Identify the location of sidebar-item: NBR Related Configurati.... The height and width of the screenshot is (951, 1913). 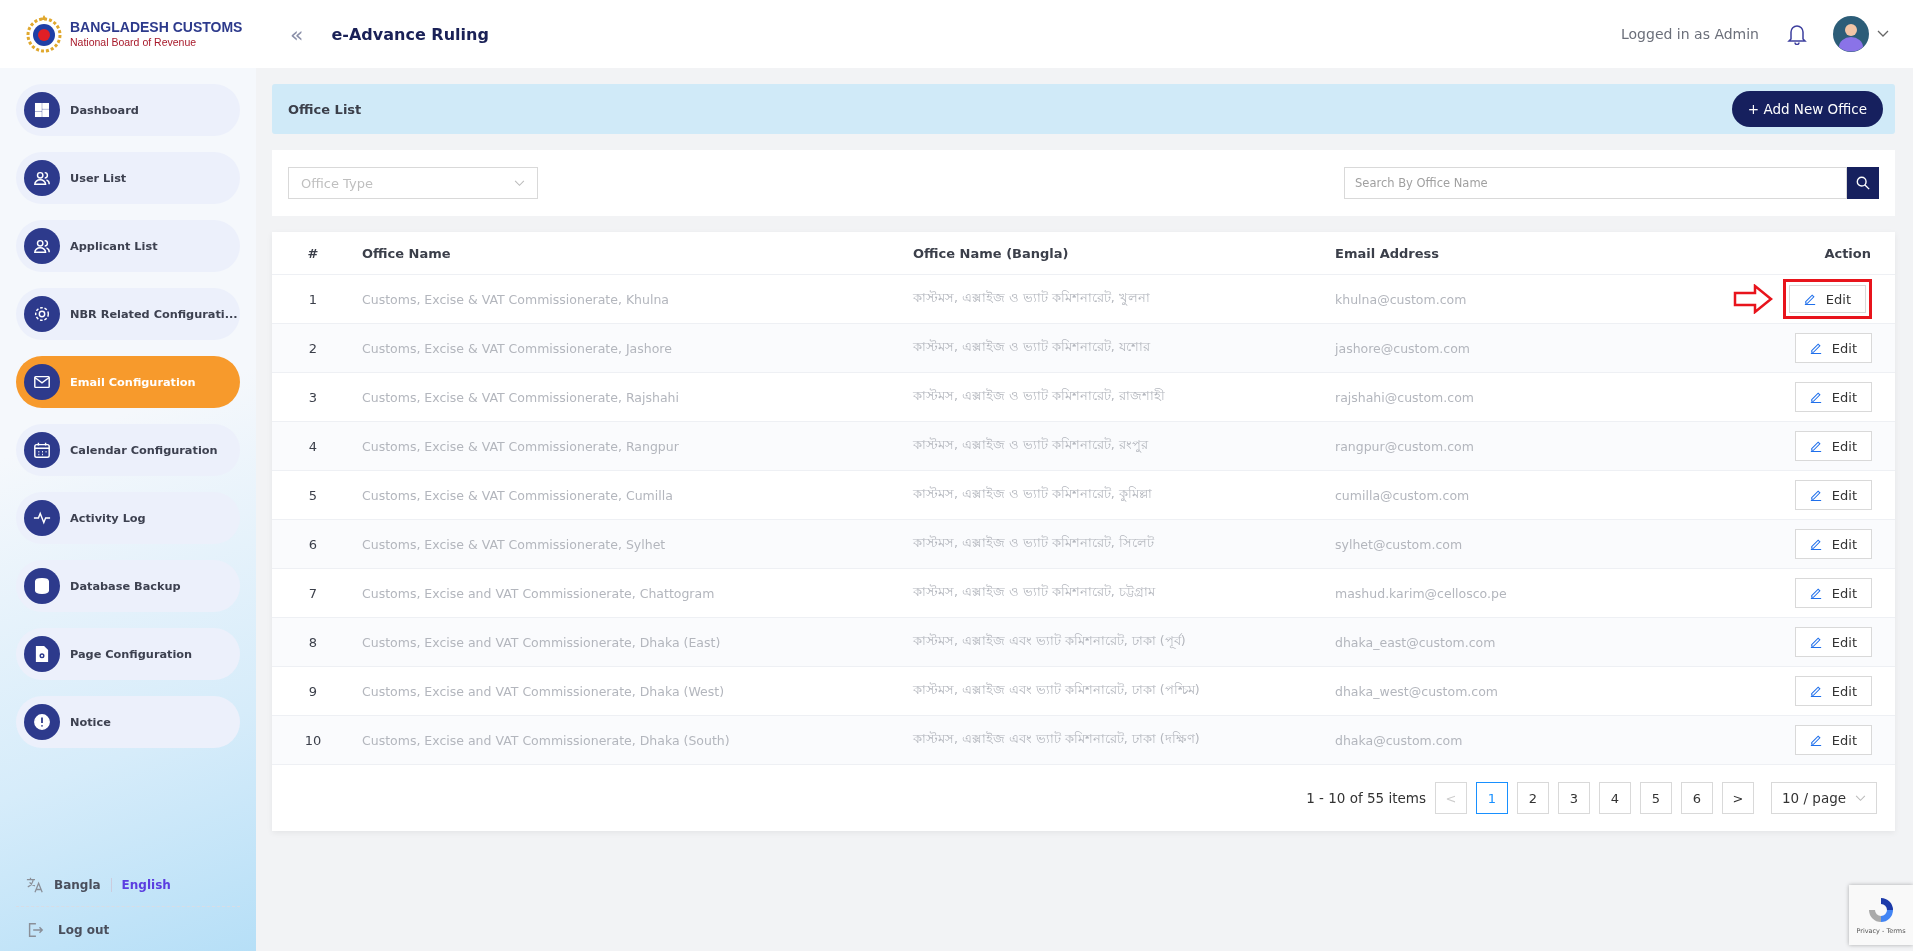
(128, 314).